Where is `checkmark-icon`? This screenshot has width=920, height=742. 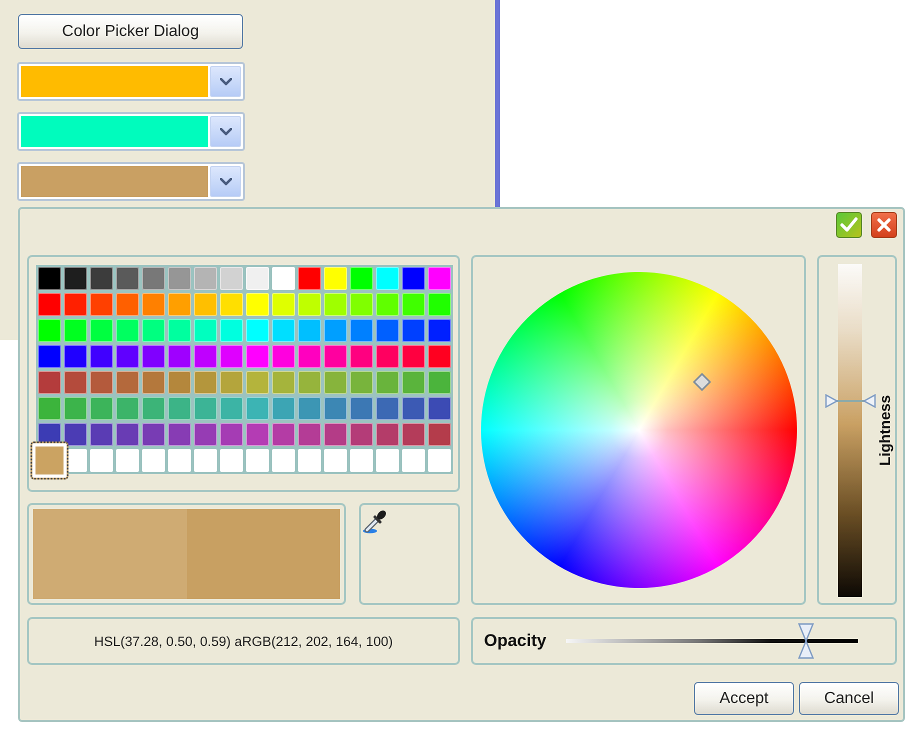 checkmark-icon is located at coordinates (849, 225).